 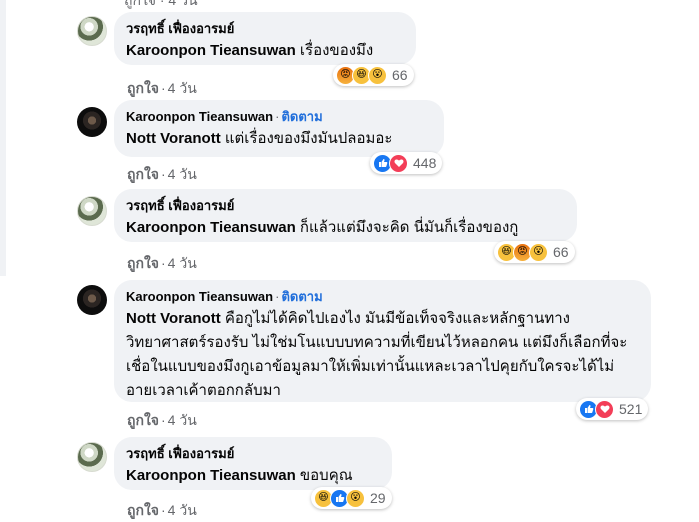 What do you see at coordinates (425, 163) in the screenshot?
I see `reaction-count: 448` at bounding box center [425, 163].